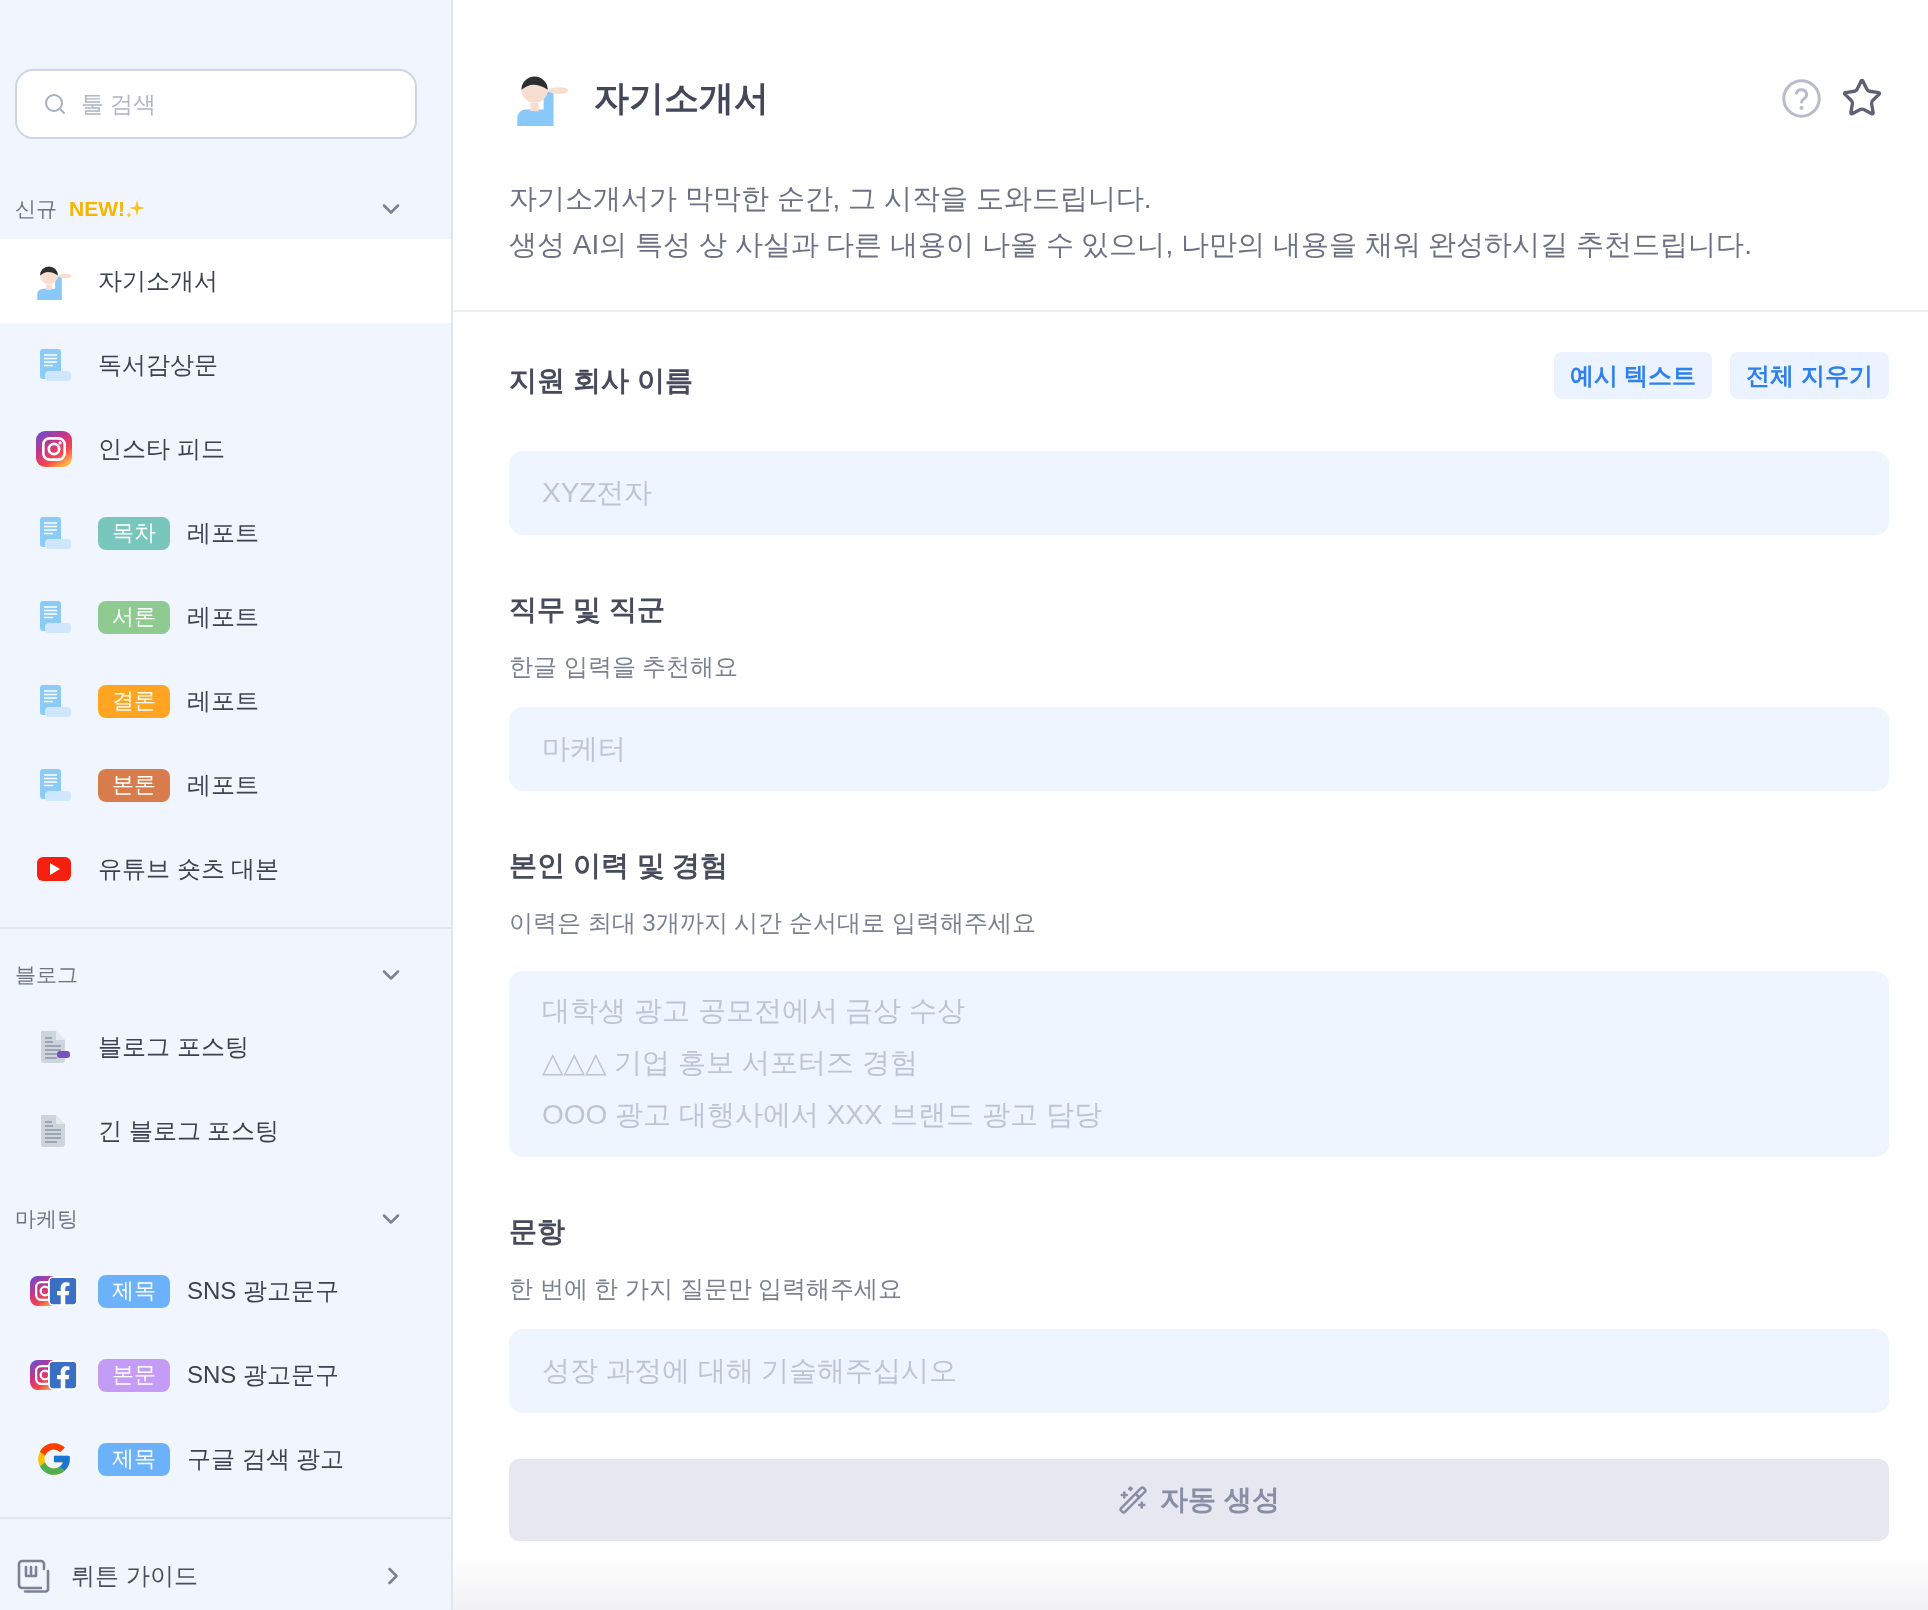 The image size is (1928, 1610). Describe the element at coordinates (225, 701) in the screenshot. I see `sidebar-item: 결론 레포트` at that location.